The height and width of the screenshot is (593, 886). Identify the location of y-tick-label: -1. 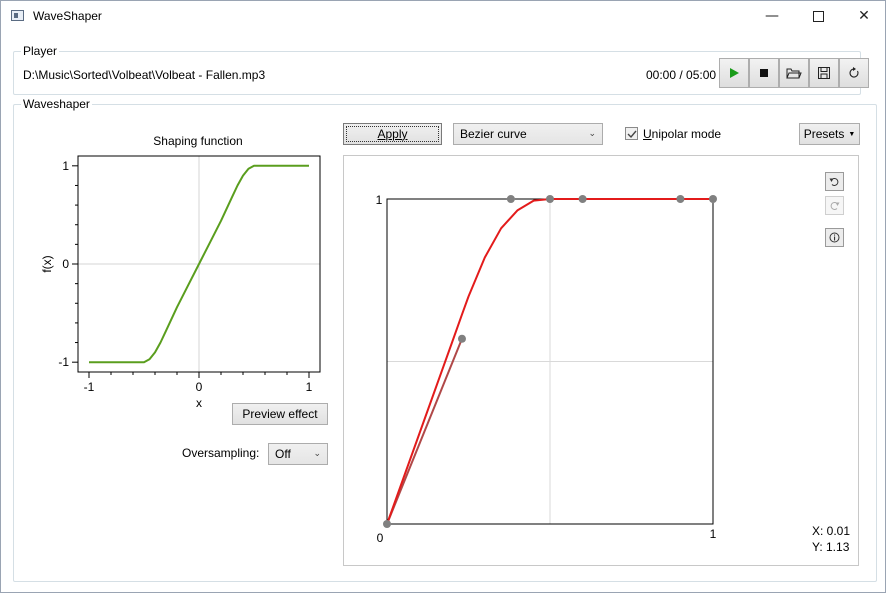
(63, 362).